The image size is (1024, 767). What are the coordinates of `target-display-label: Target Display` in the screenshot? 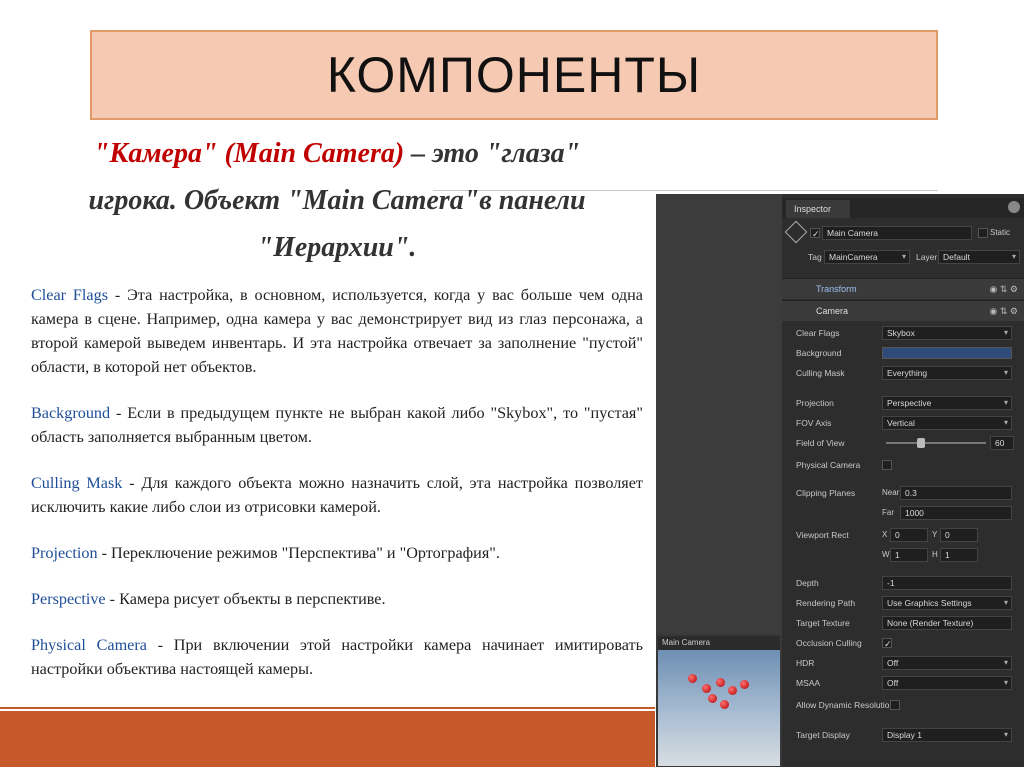 It's located at (823, 735).